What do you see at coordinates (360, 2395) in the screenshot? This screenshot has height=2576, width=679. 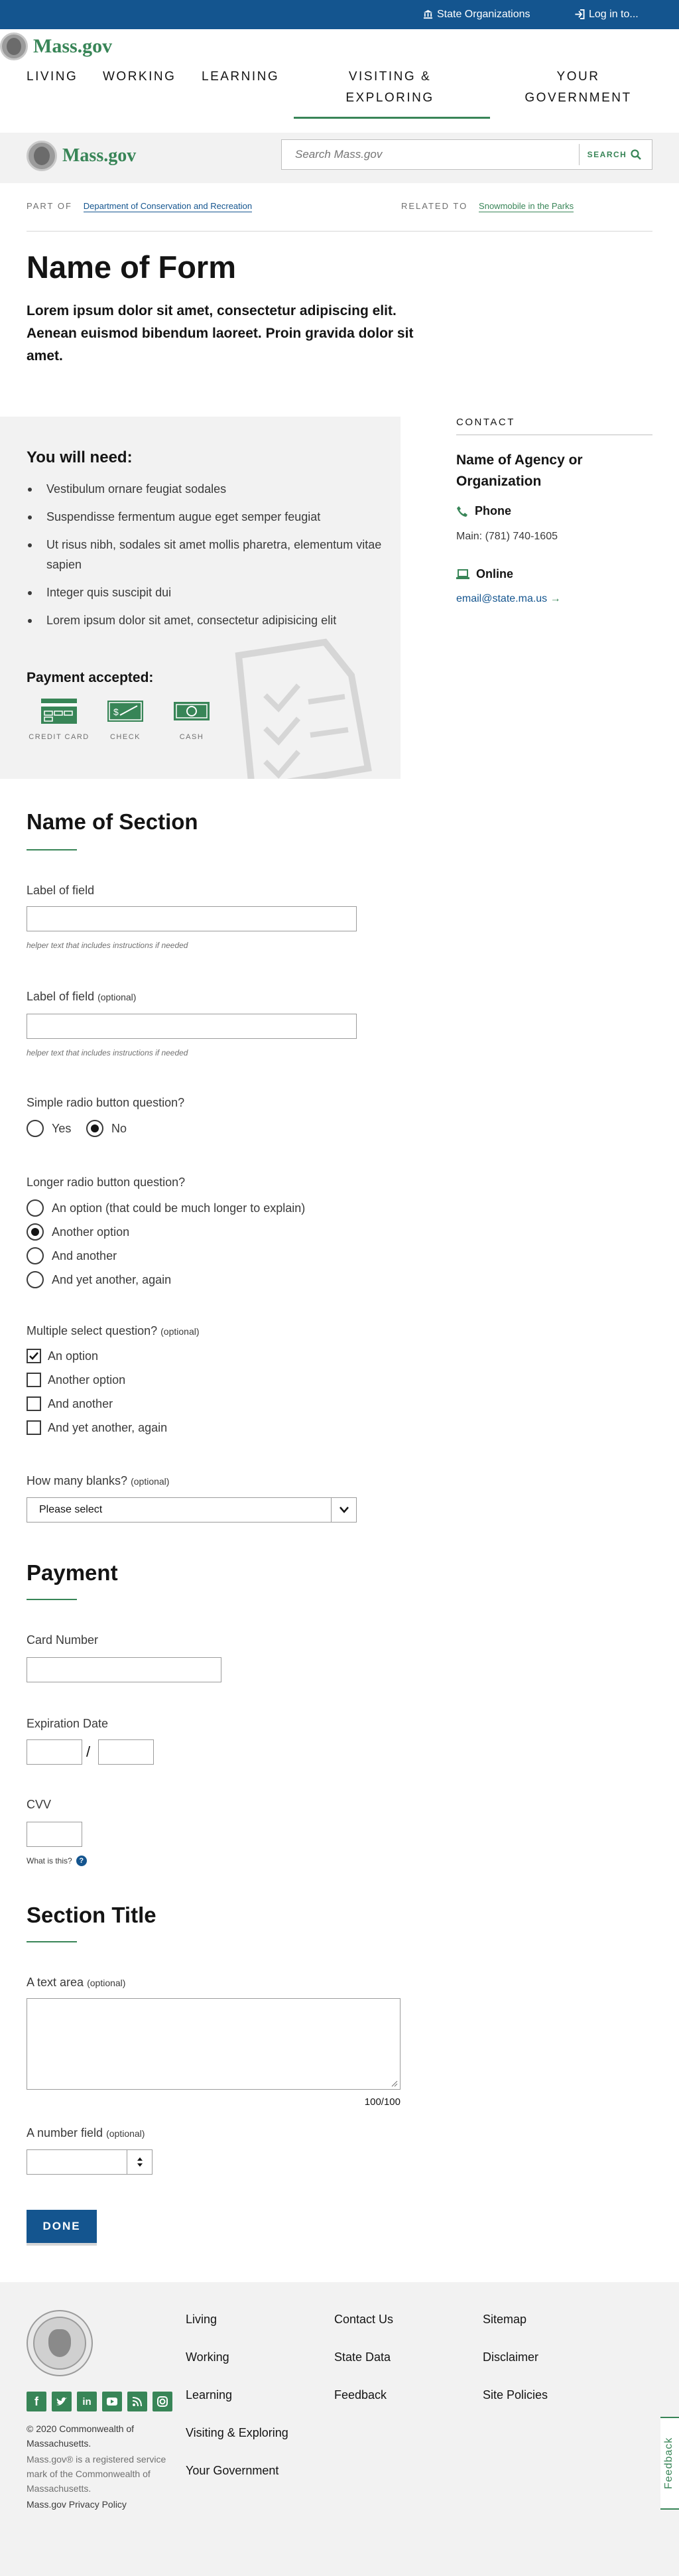 I see `footer-link-feedback: Feedback` at bounding box center [360, 2395].